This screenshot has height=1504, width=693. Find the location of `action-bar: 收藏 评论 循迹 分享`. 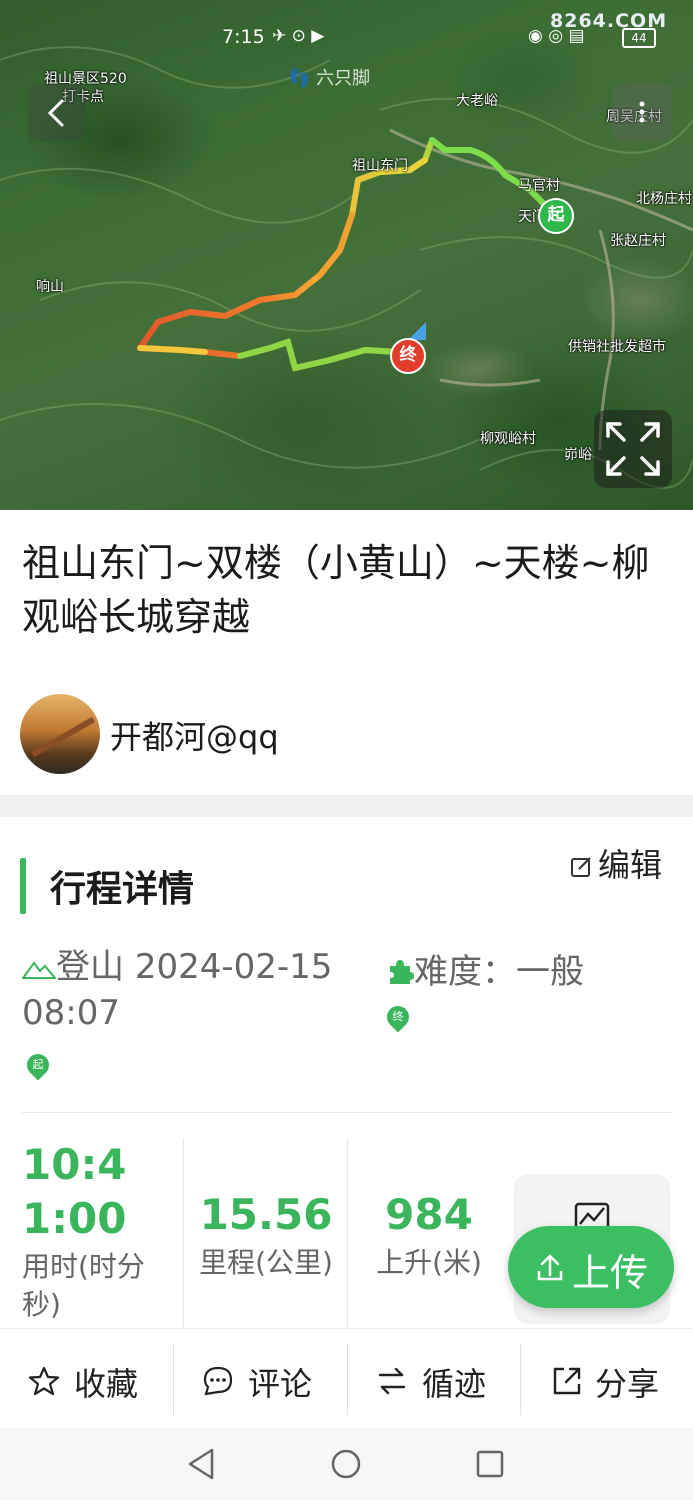

action-bar: 收藏 评论 循迹 分享 is located at coordinates (346, 1378).